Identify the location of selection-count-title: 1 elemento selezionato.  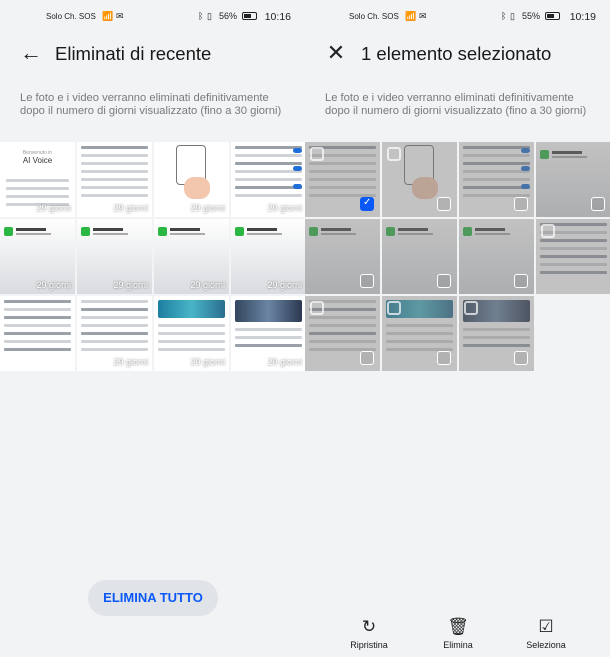
(456, 53).